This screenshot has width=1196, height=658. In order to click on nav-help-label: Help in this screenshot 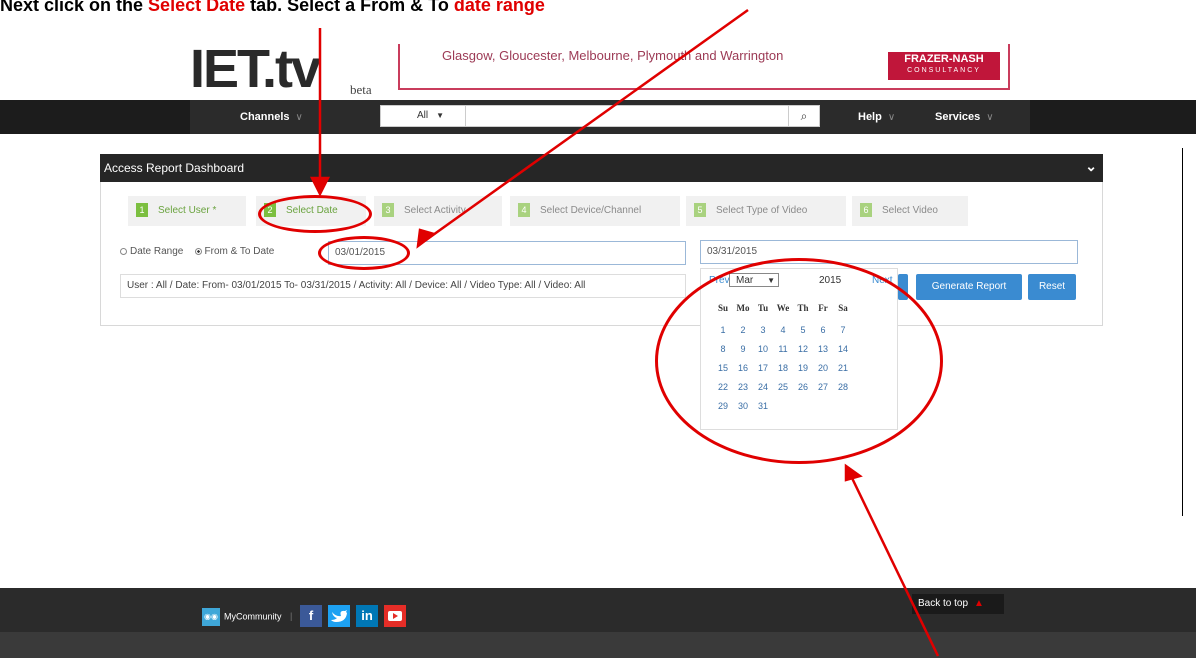, I will do `click(870, 117)`.